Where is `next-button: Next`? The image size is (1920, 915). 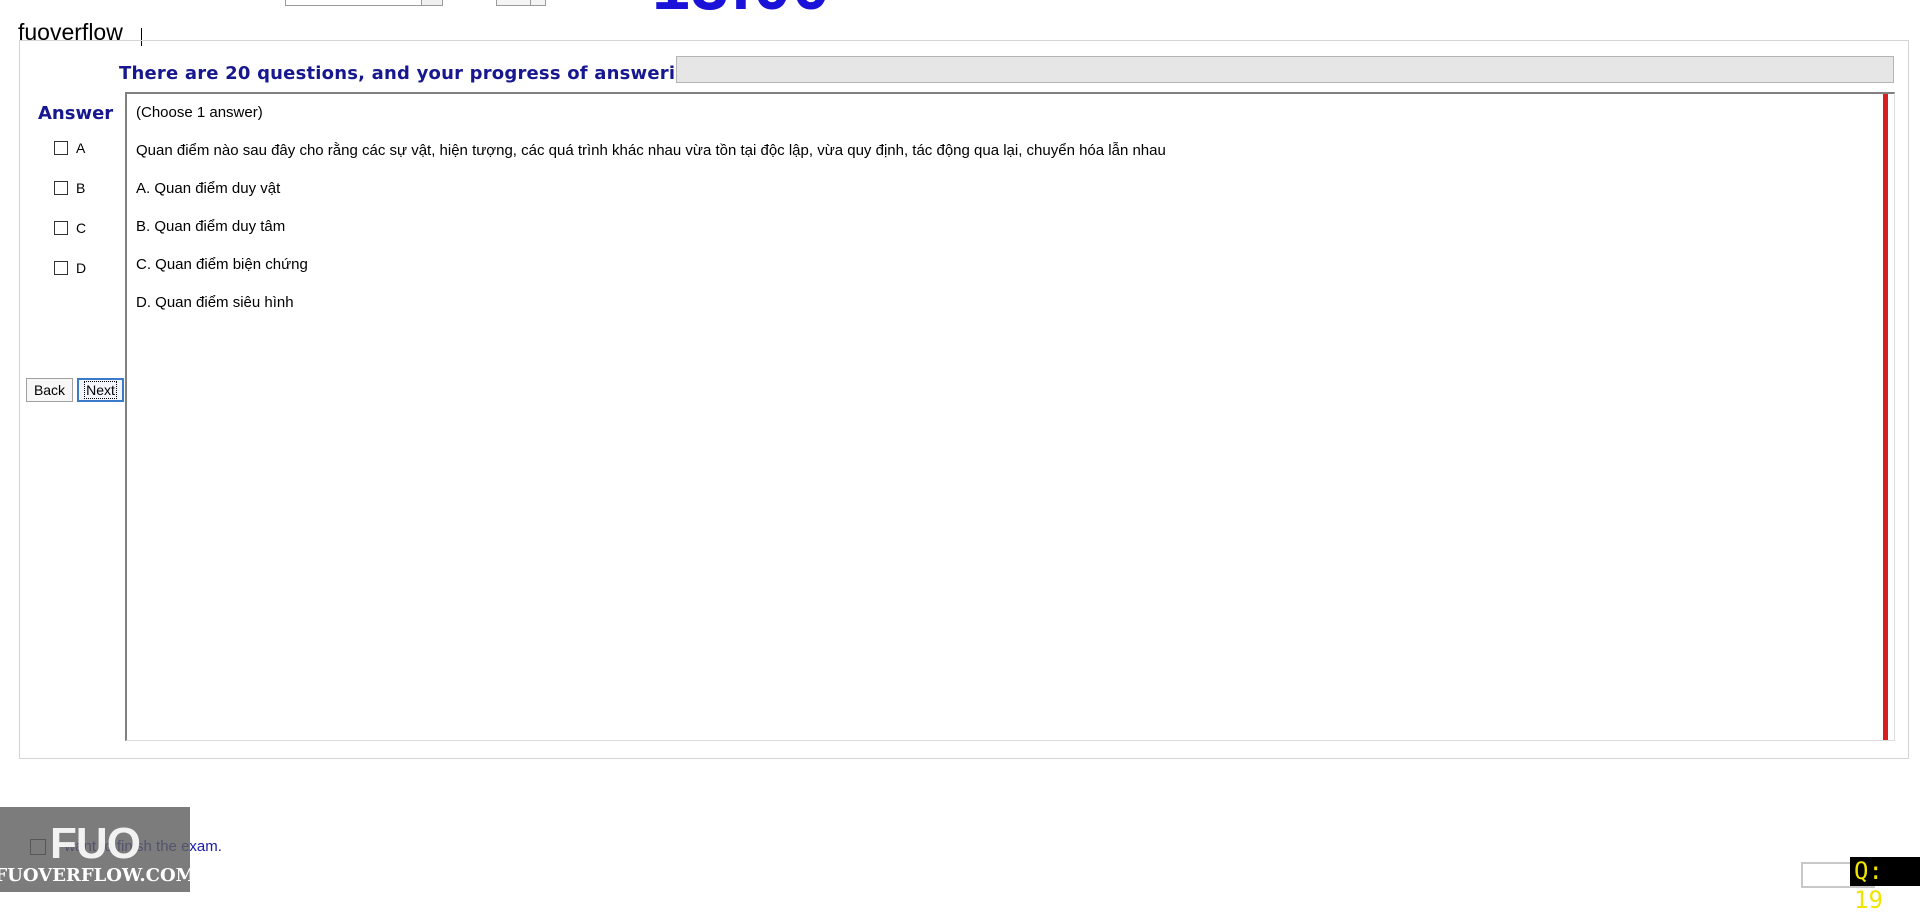 next-button: Next is located at coordinates (100, 390).